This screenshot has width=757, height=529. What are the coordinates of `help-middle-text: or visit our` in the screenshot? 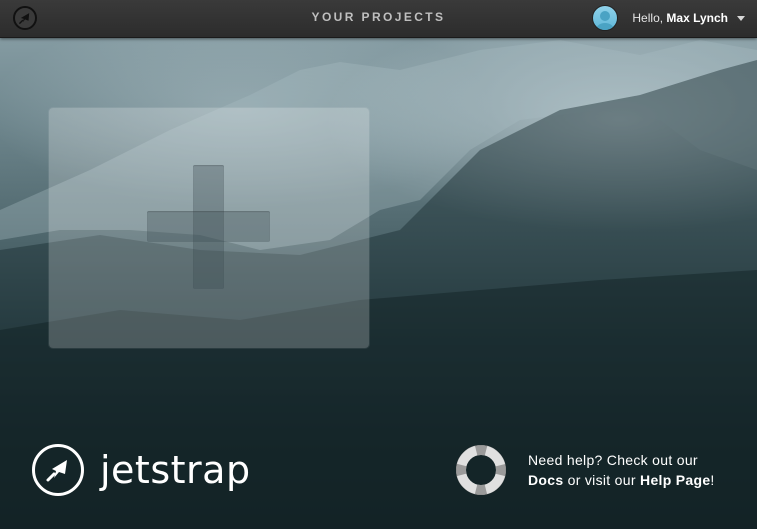 It's located at (601, 480).